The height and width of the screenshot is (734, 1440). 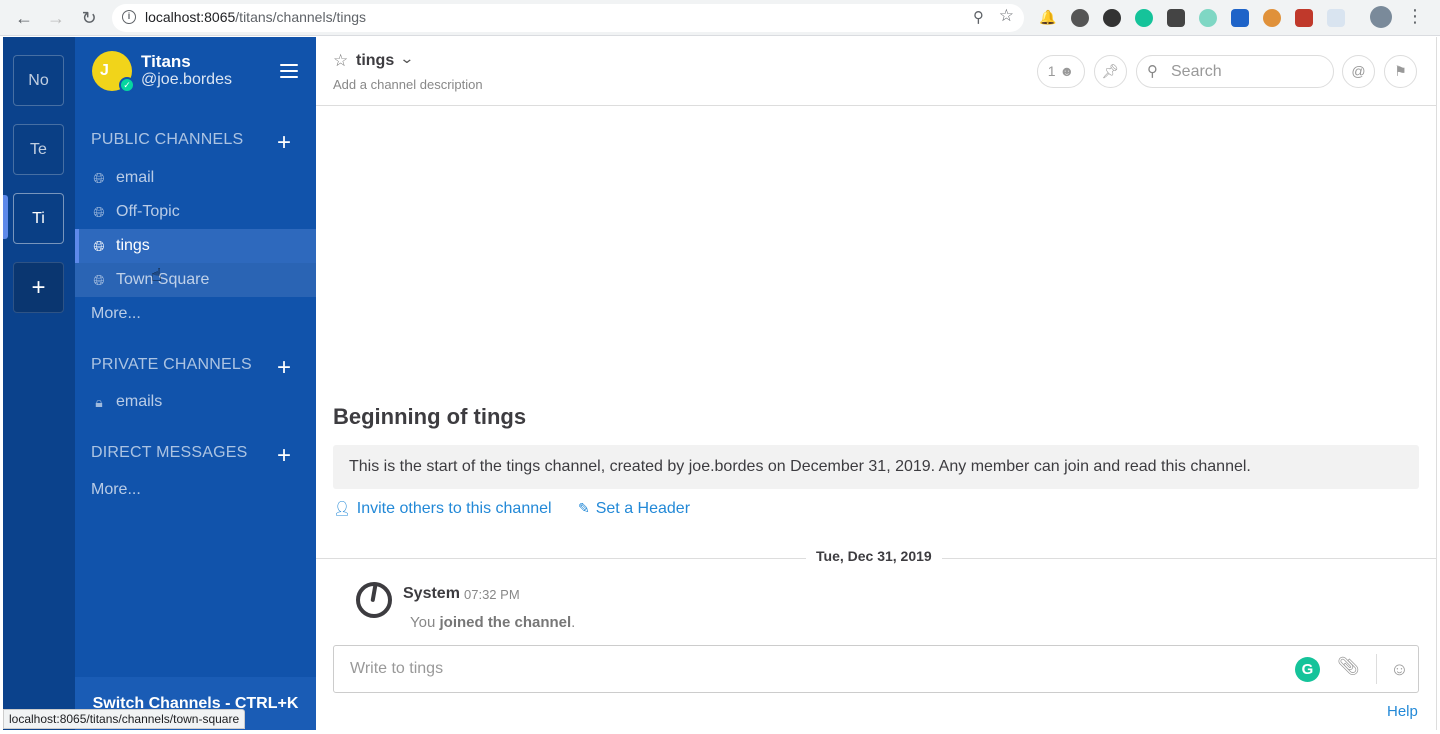 I want to click on red-extension-icon, so click(x=1304, y=18).